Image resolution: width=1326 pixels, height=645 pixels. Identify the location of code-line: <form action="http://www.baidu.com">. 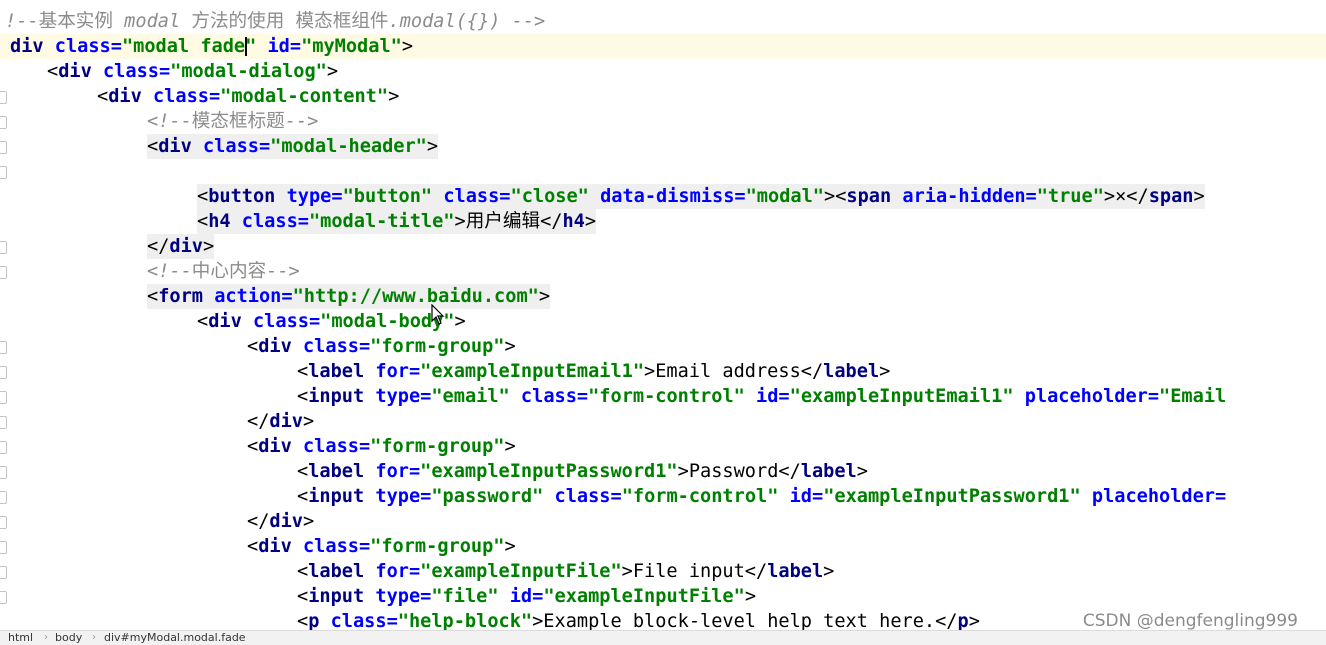
(663, 296).